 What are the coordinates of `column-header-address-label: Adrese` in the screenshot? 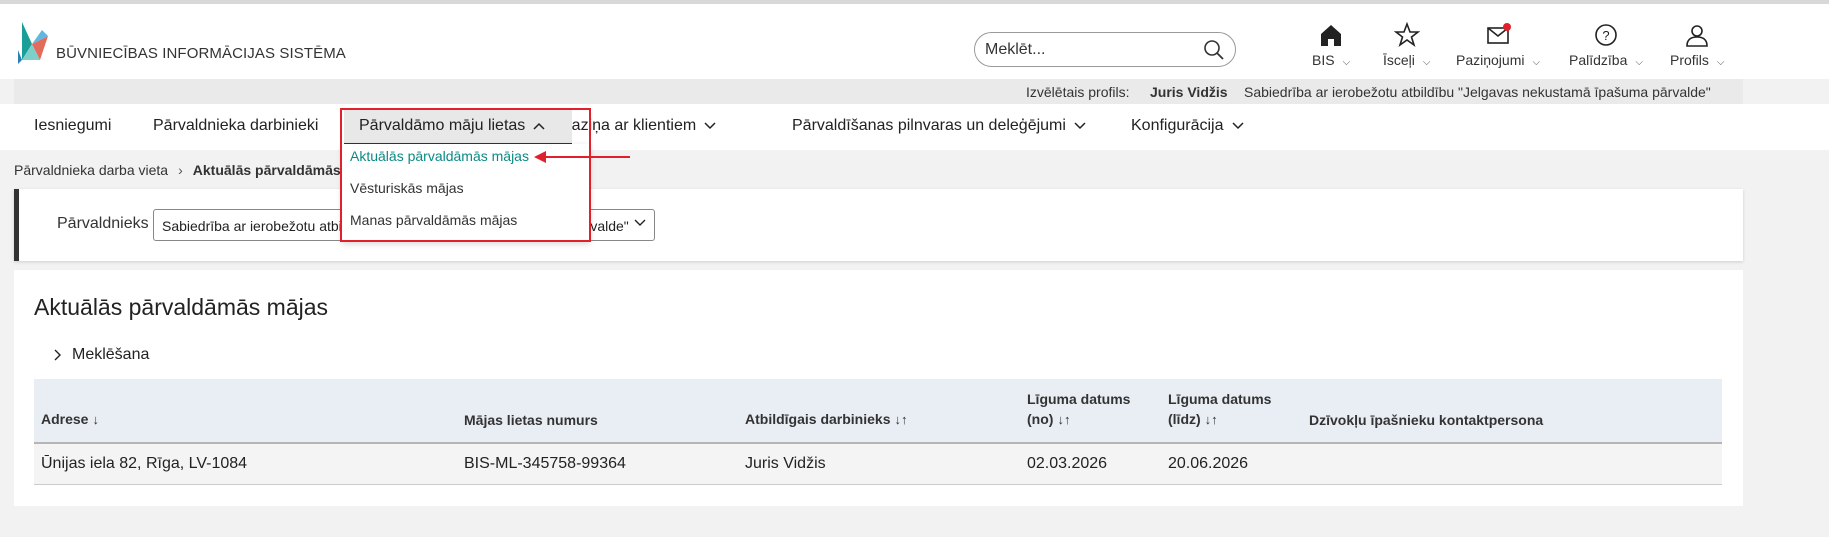 It's located at (65, 419).